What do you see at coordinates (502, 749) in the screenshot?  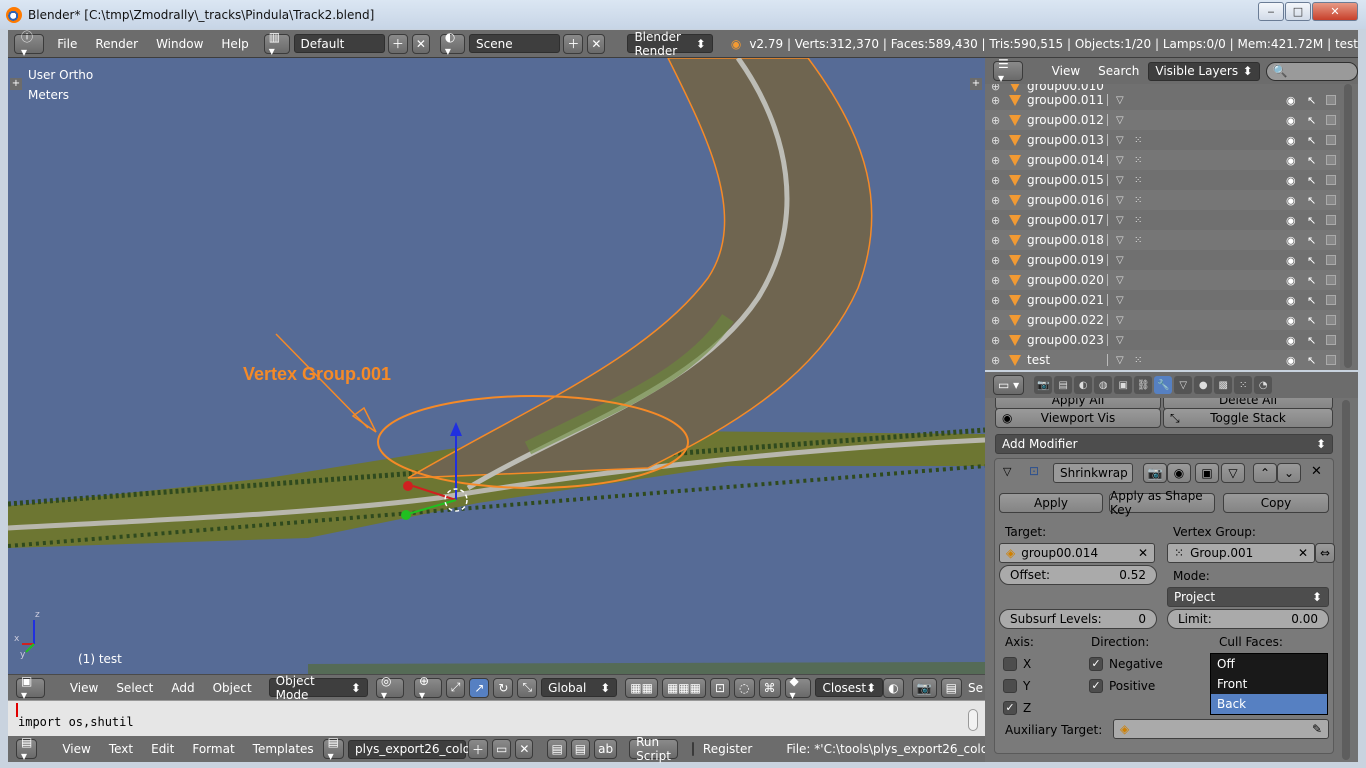 I see `open-text-icon: ▭` at bounding box center [502, 749].